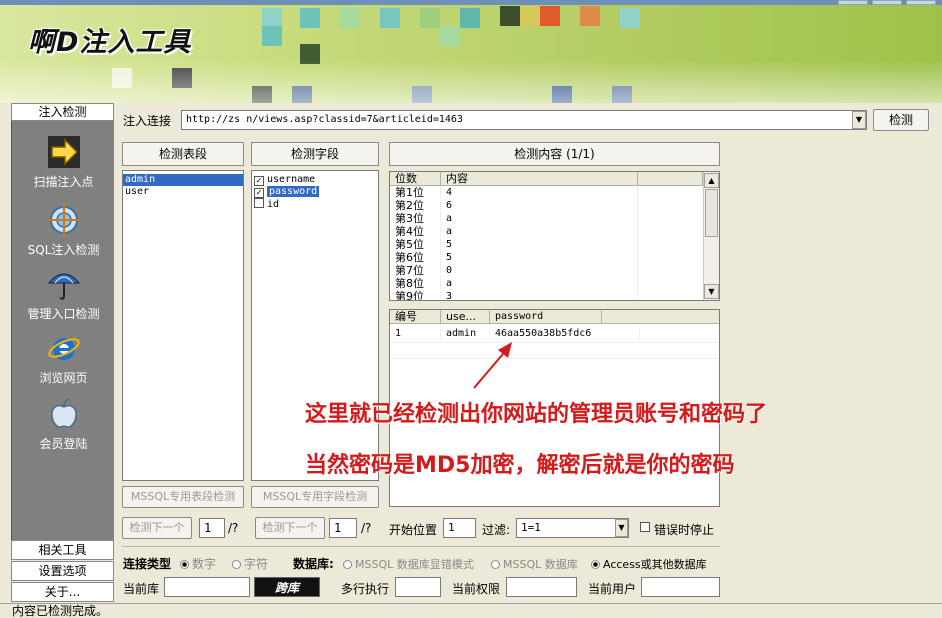 This screenshot has height=618, width=942. Describe the element at coordinates (315, 497) in the screenshot. I see `mssql-field-detect-button: MSSQL专用字段检测` at that location.